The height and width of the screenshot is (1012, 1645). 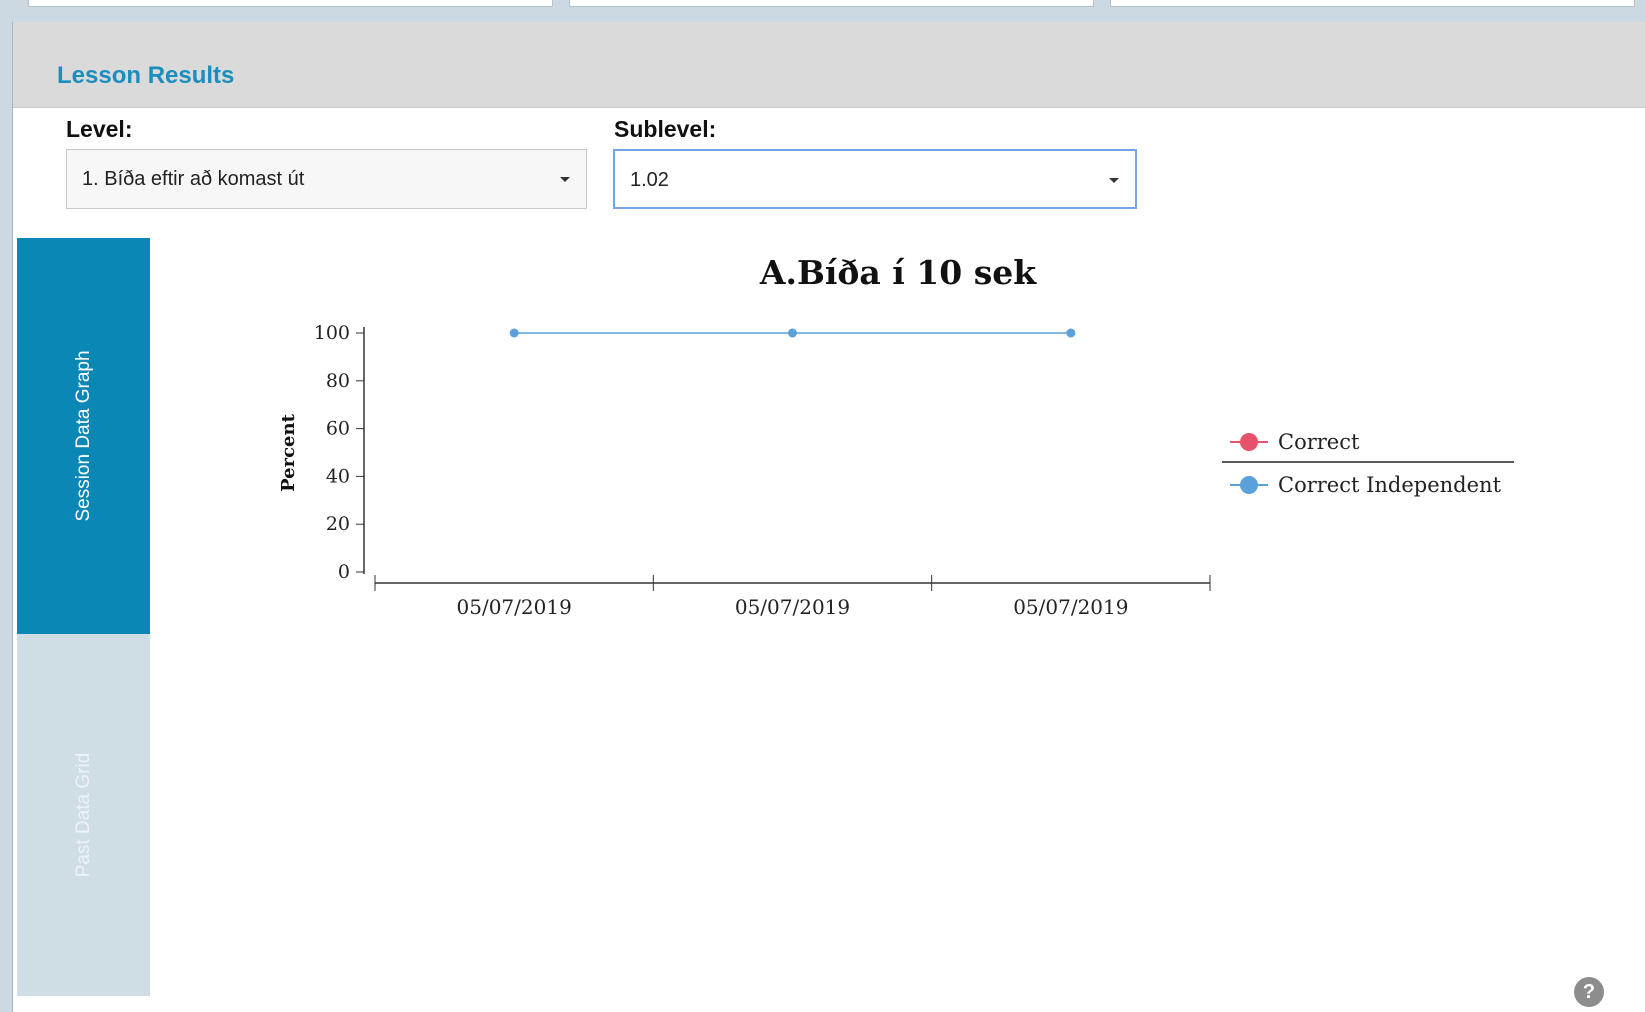 I want to click on help-icon: ?, so click(x=1589, y=992).